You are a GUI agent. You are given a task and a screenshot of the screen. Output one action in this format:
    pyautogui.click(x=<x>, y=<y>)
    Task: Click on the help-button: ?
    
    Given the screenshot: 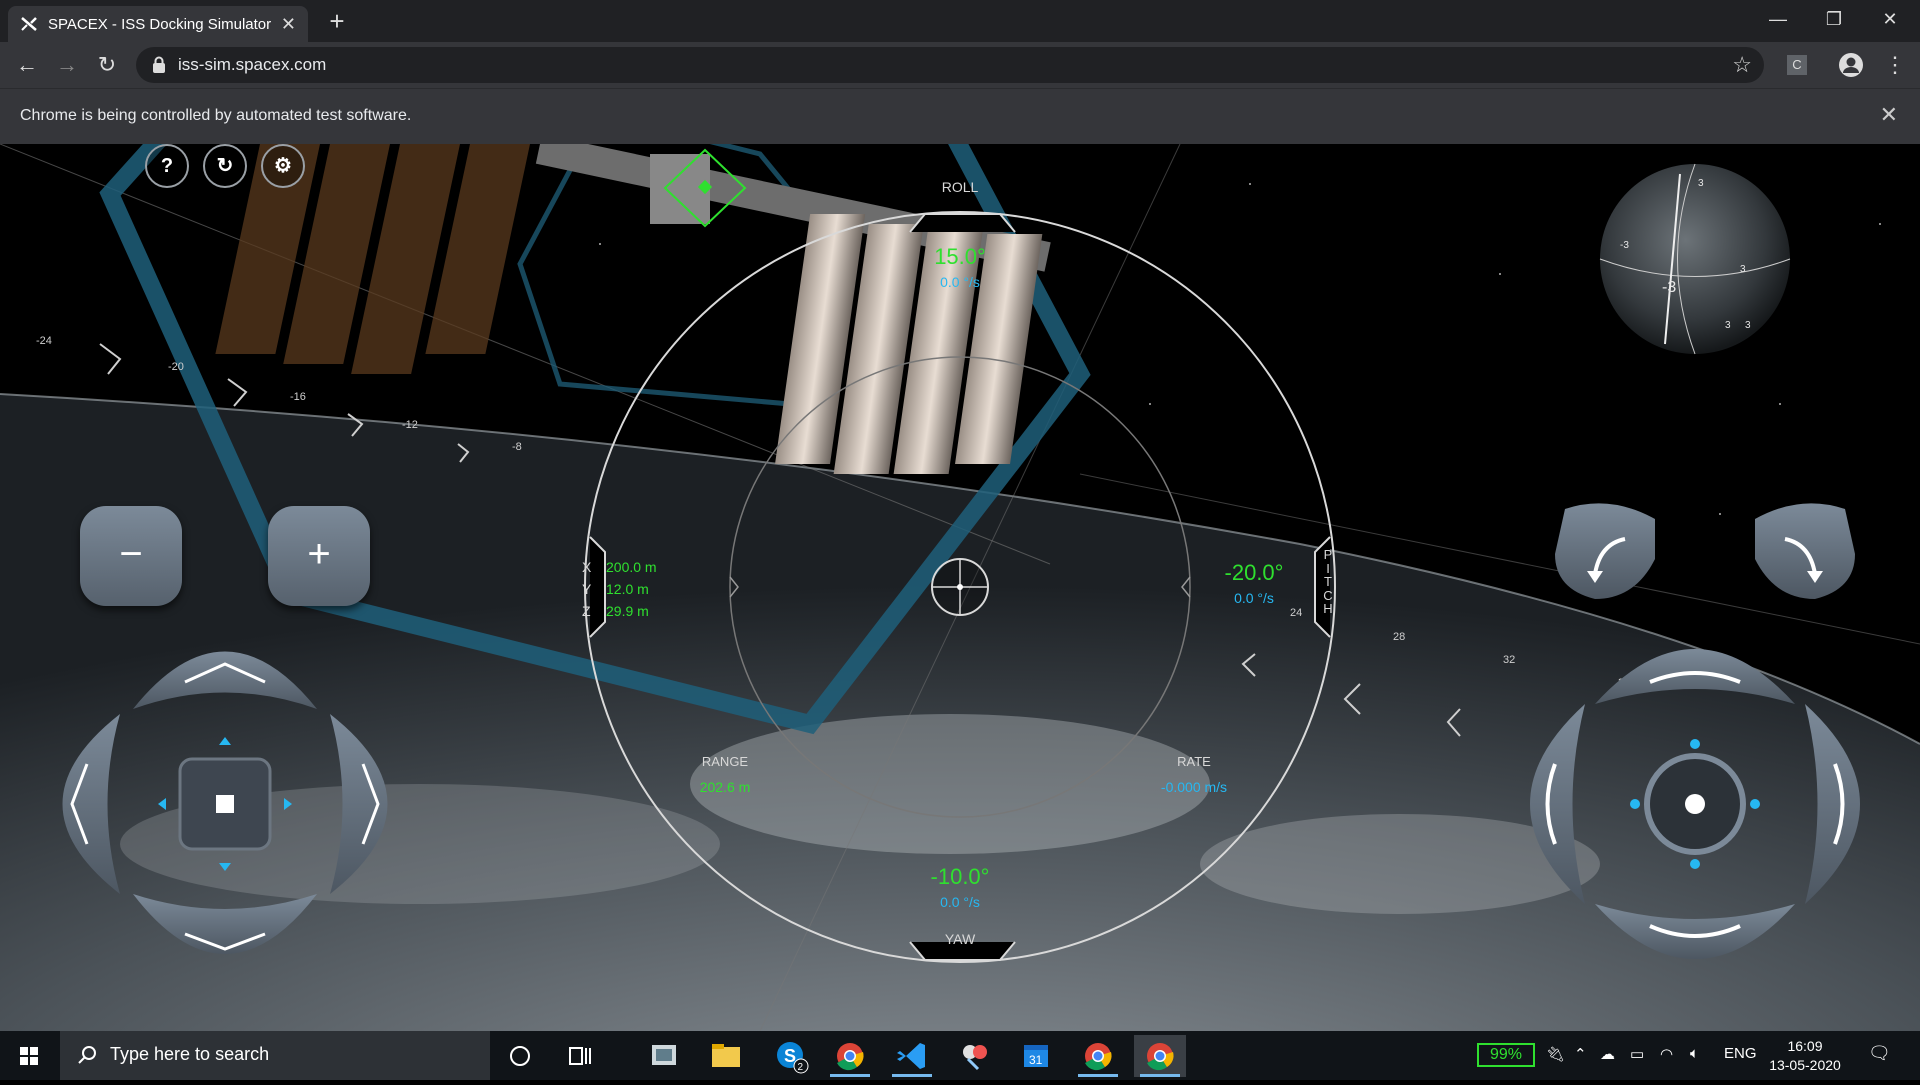 What is the action you would take?
    pyautogui.click(x=167, y=166)
    